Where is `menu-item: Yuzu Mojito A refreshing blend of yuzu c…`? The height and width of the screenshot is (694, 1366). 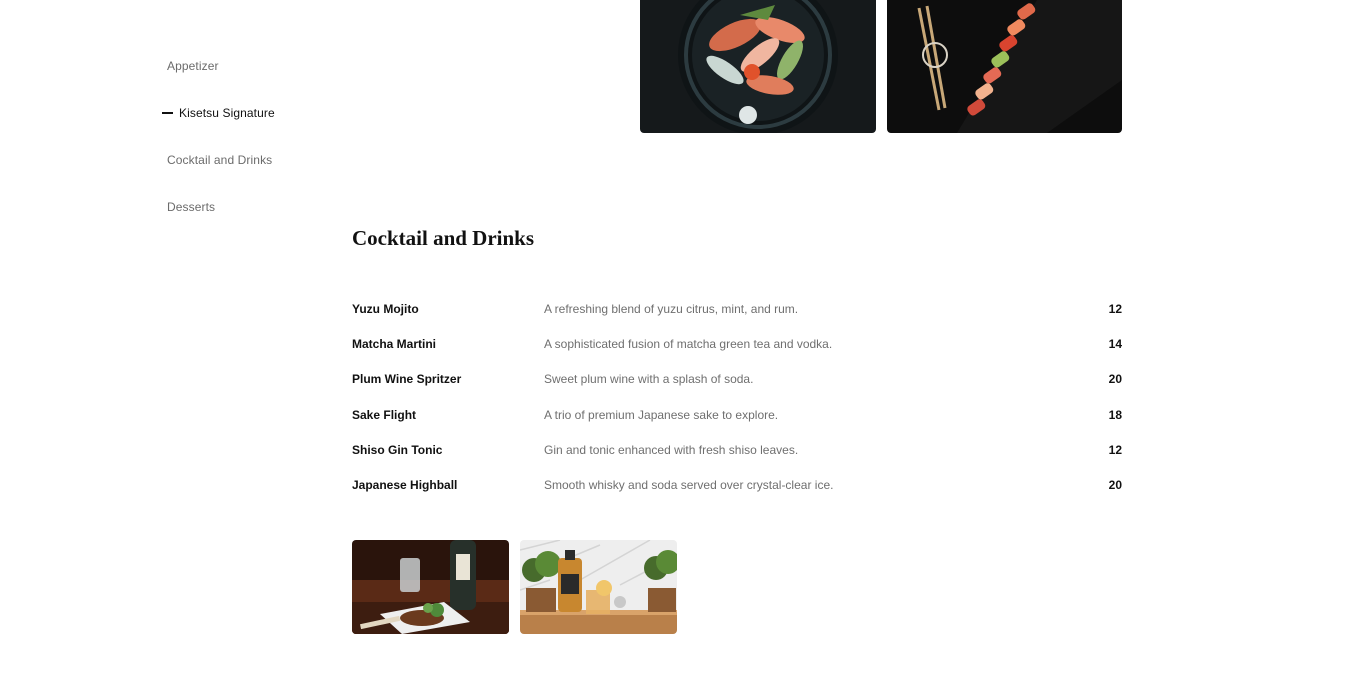
menu-item: Yuzu Mojito A refreshing blend of yuzu c… is located at coordinates (737, 317).